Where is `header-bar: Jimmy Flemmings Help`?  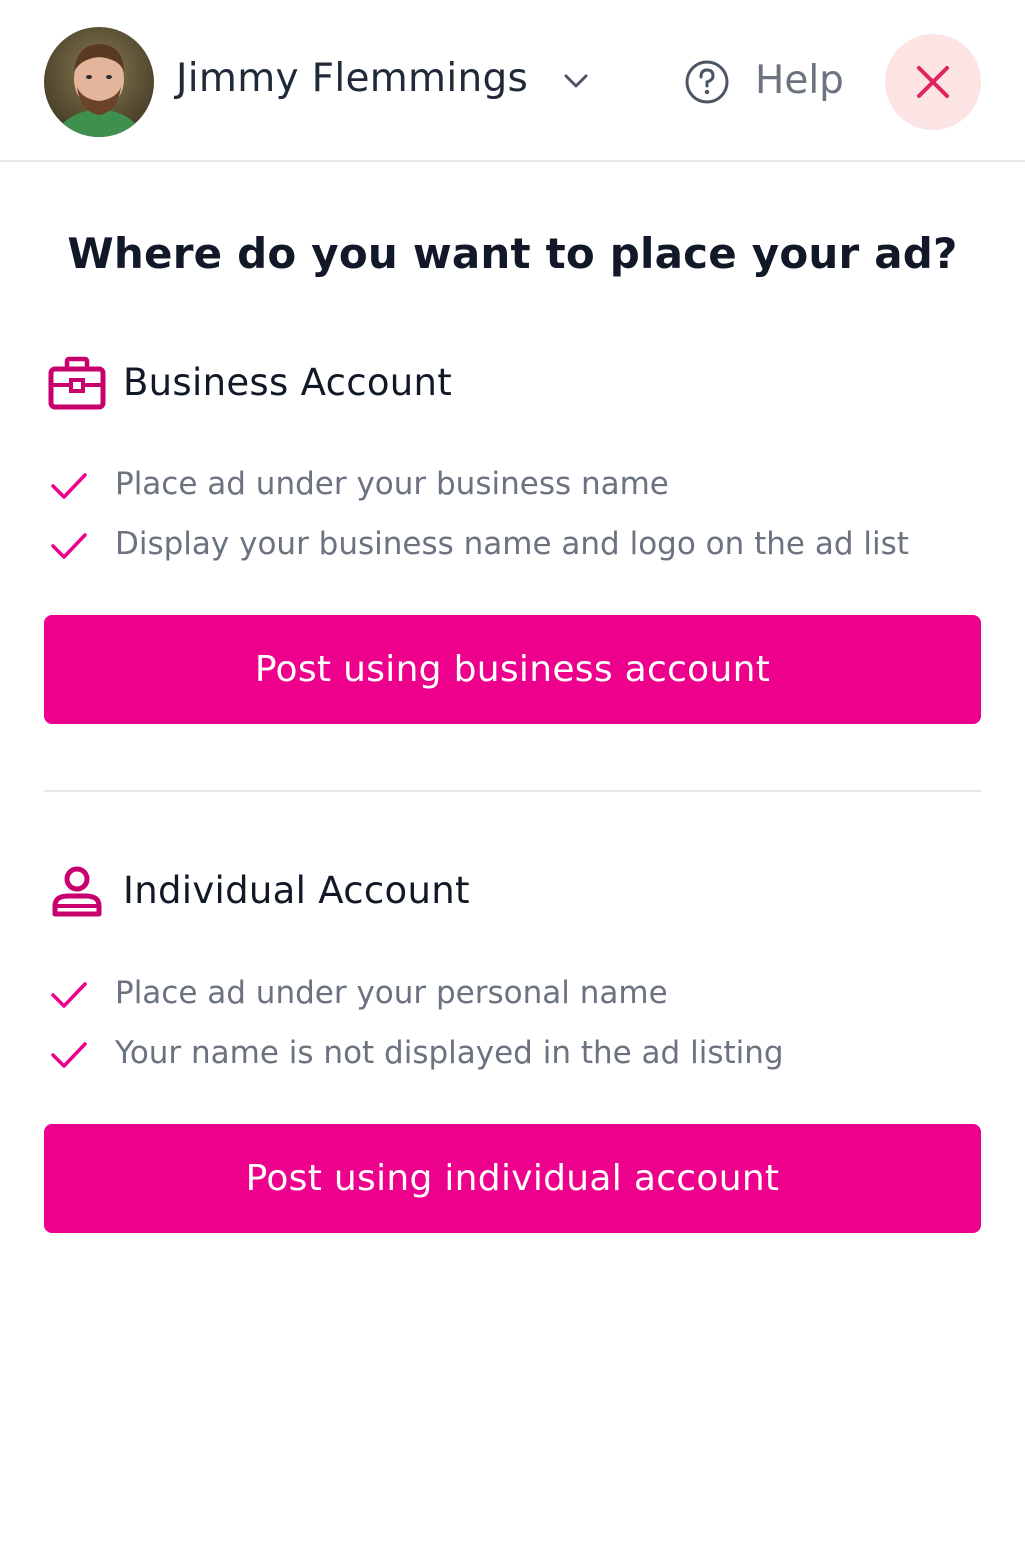
header-bar: Jimmy Flemmings Help is located at coordinates (512, 81).